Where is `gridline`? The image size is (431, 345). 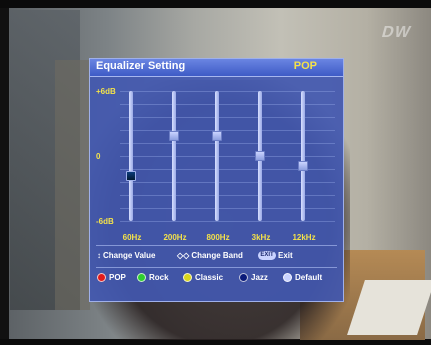
gridline is located at coordinates (227, 221).